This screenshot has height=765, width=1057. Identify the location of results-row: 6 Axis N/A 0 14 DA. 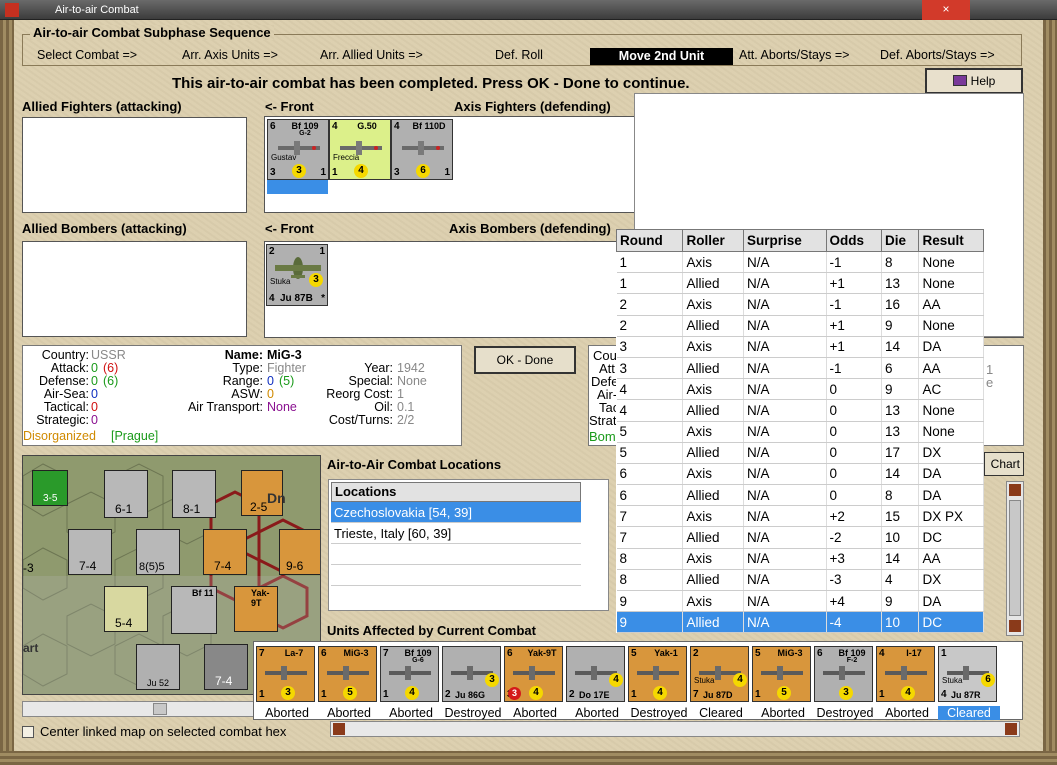
(800, 474).